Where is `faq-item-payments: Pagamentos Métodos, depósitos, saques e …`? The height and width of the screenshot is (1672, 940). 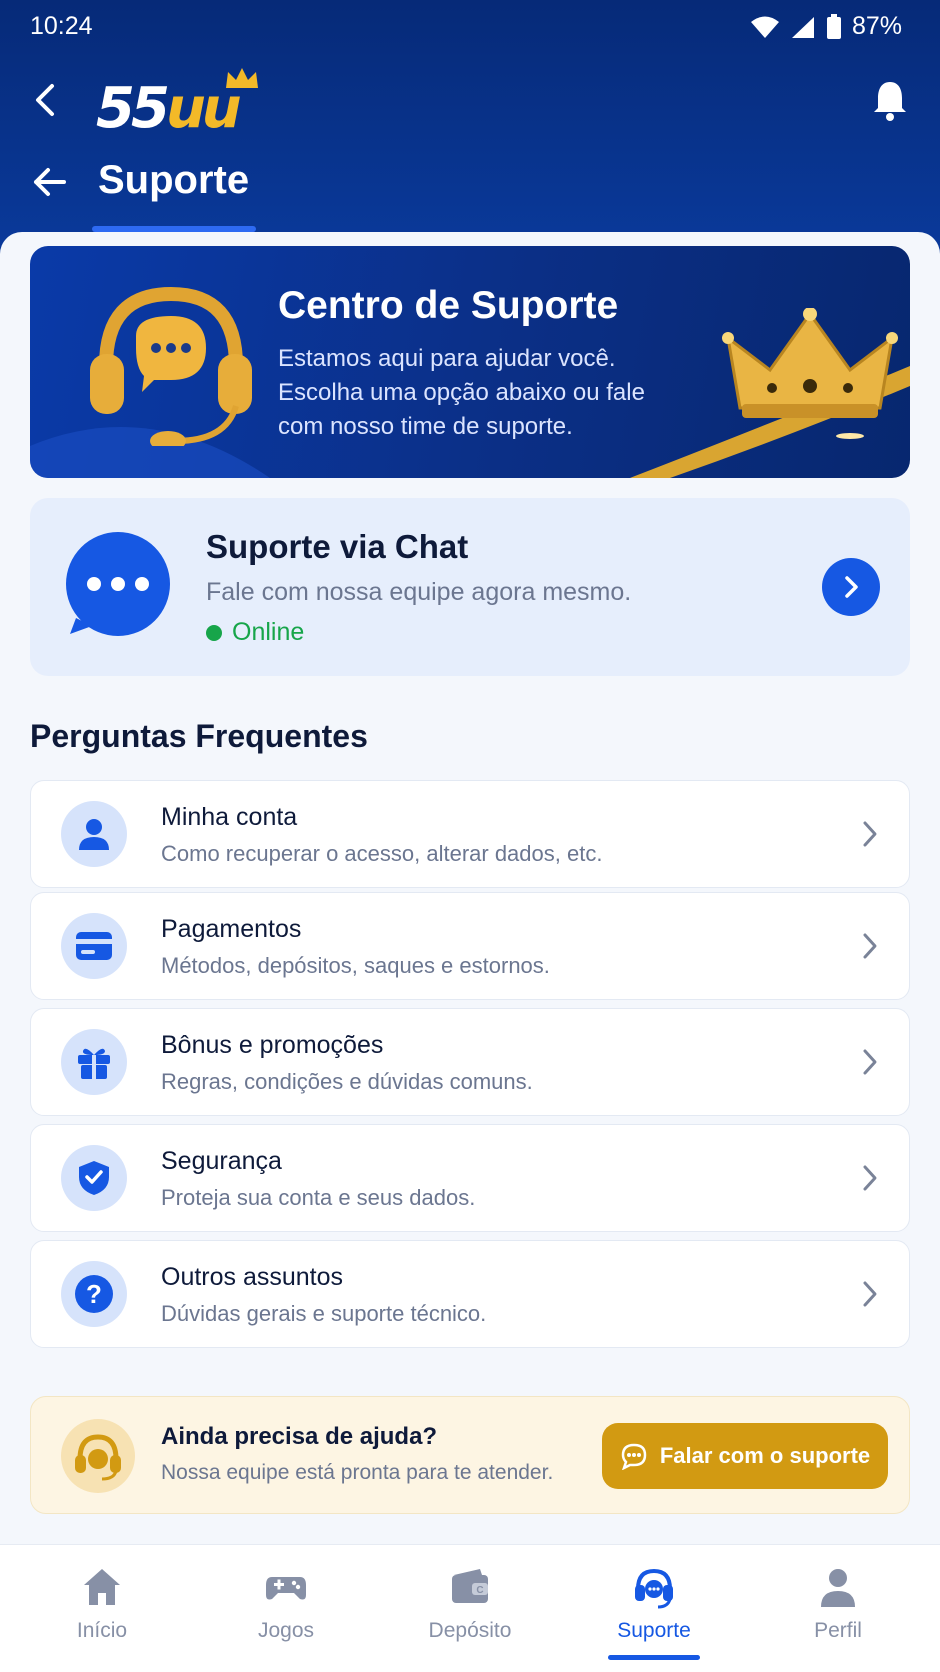 faq-item-payments: Pagamentos Métodos, depósitos, saques e … is located at coordinates (470, 946).